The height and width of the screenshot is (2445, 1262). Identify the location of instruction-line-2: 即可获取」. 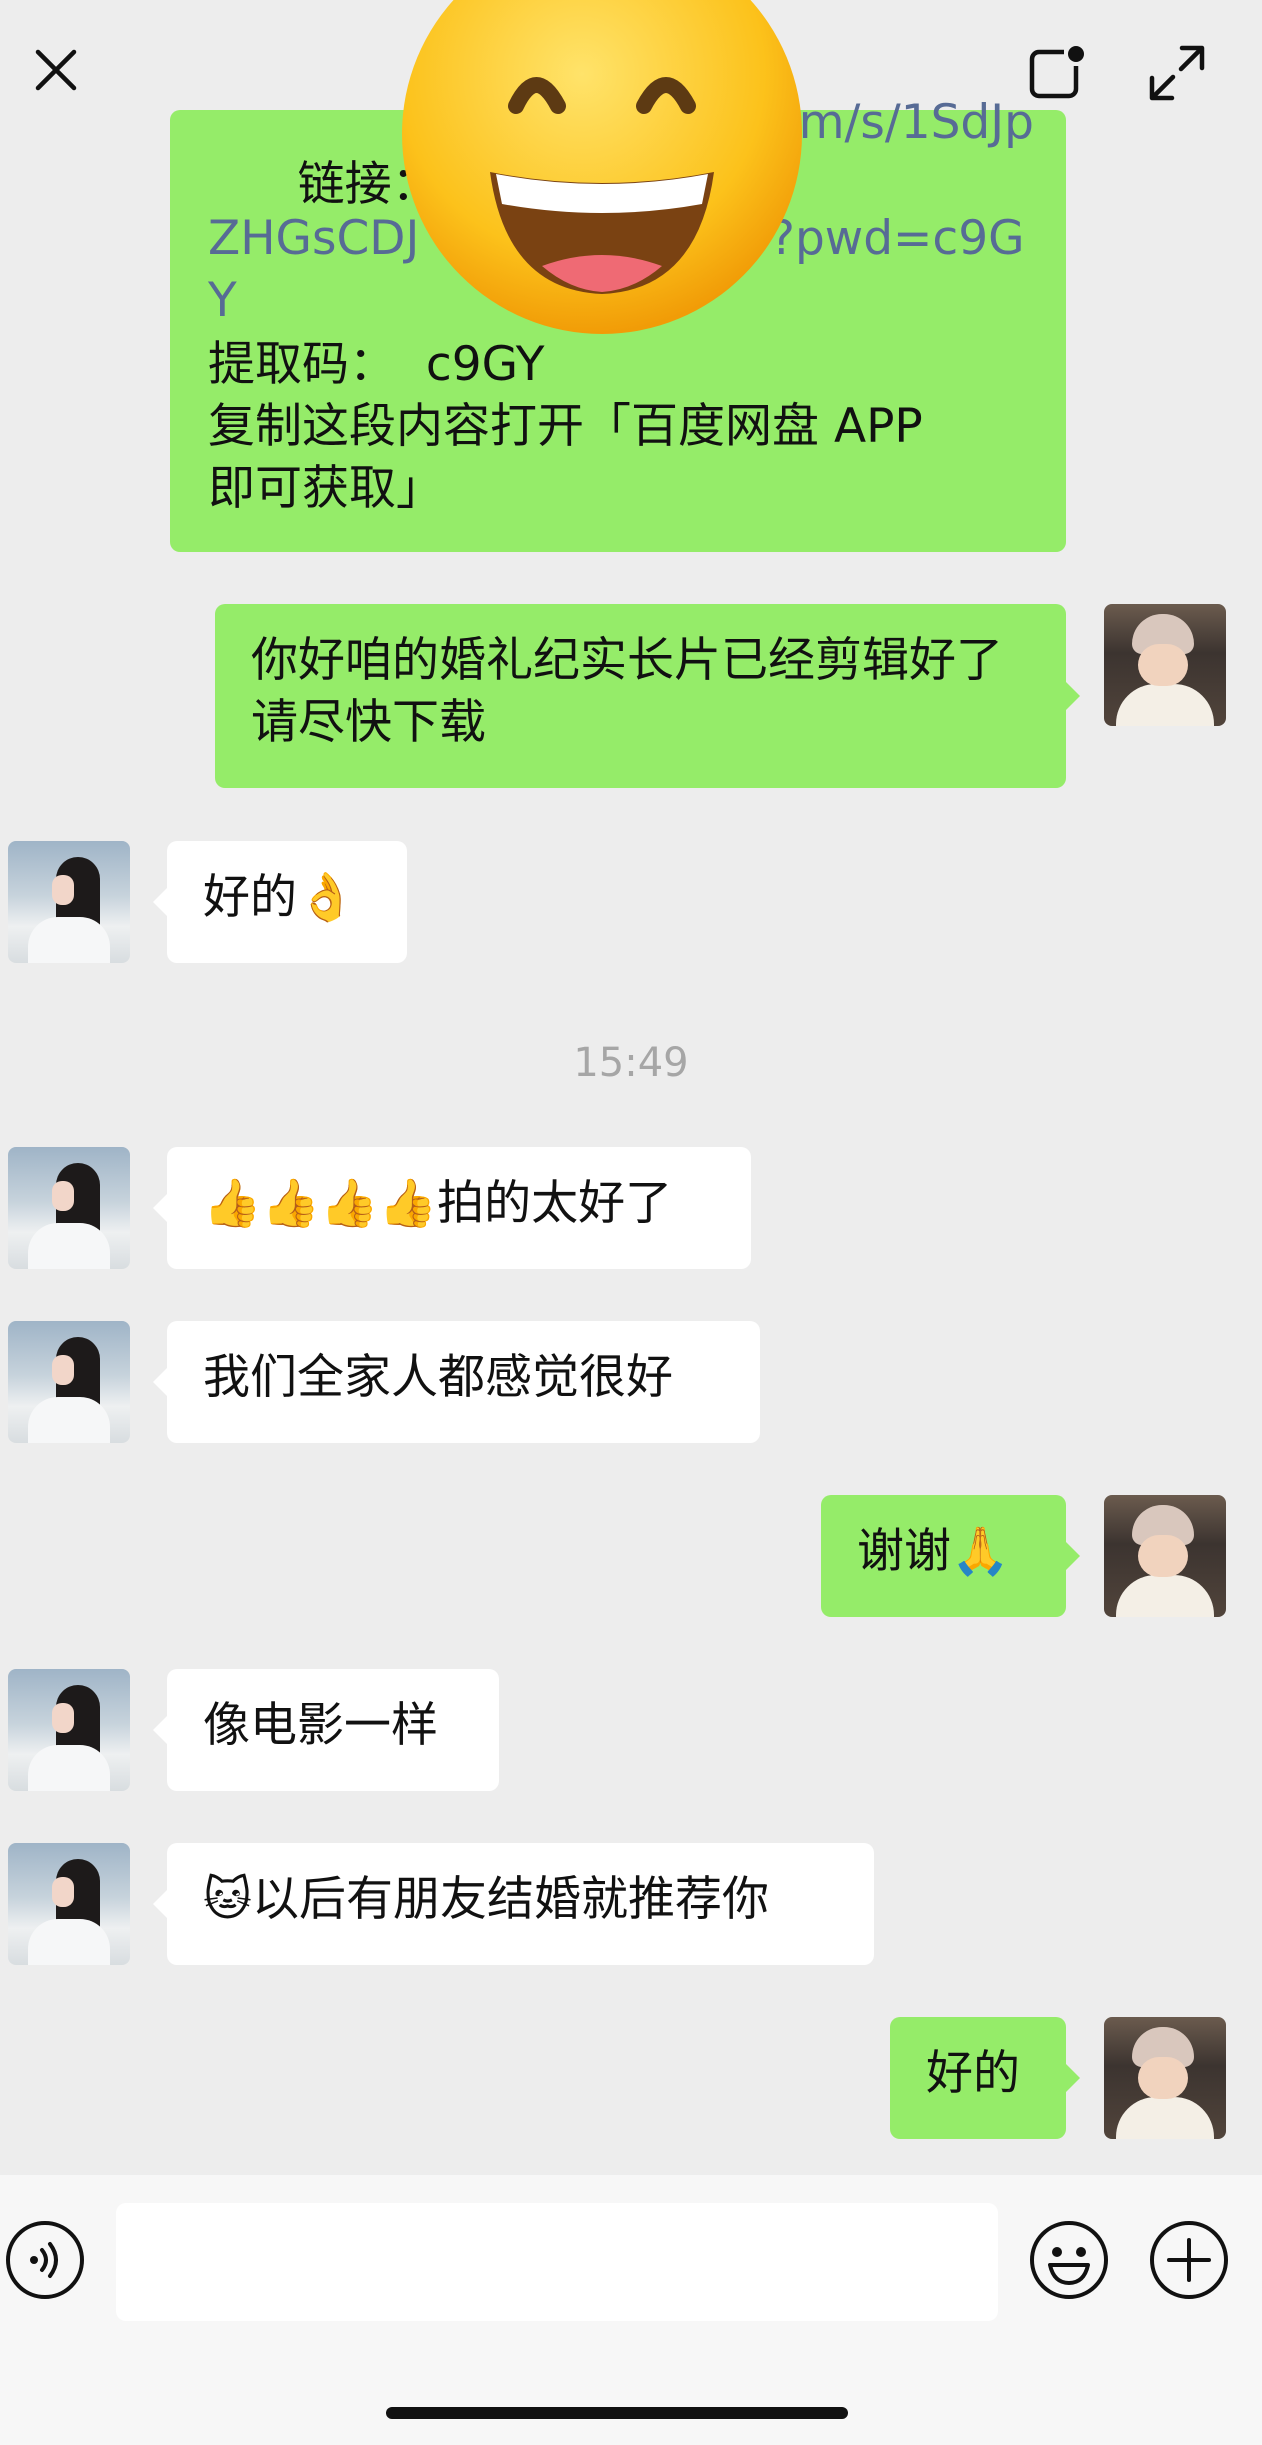
(325, 488).